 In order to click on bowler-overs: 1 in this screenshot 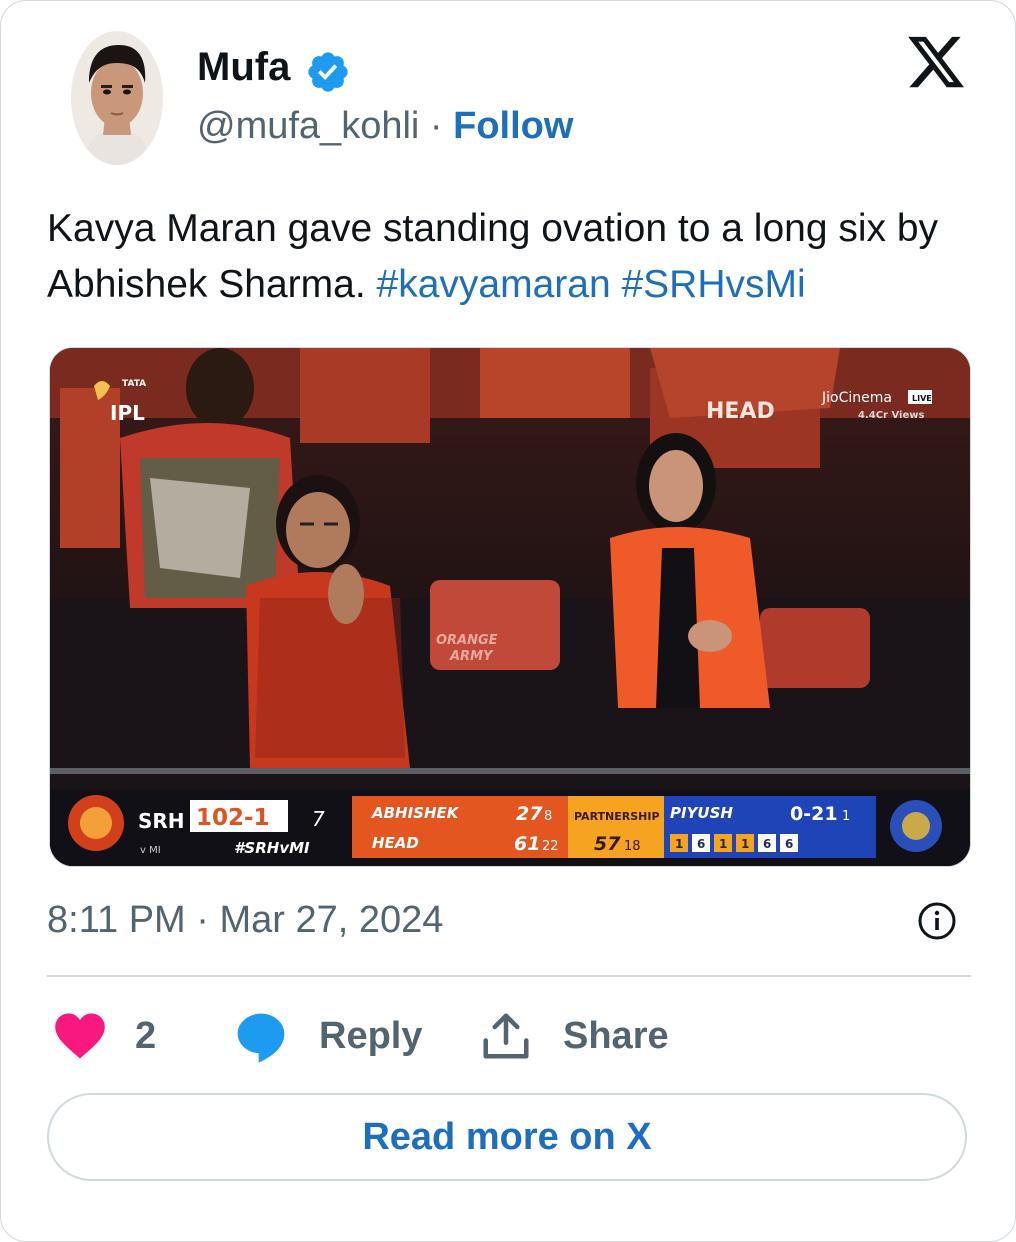, I will do `click(846, 816)`.